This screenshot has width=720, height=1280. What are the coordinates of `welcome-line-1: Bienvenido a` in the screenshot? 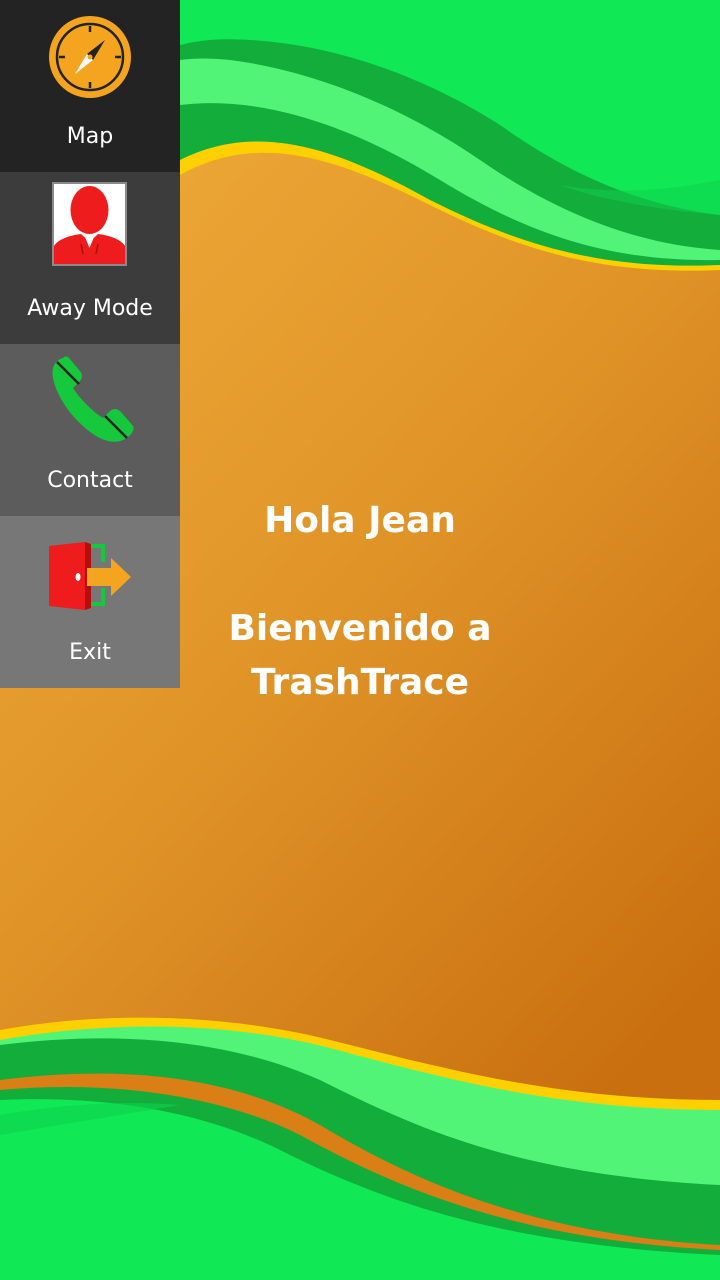 It's located at (360, 628).